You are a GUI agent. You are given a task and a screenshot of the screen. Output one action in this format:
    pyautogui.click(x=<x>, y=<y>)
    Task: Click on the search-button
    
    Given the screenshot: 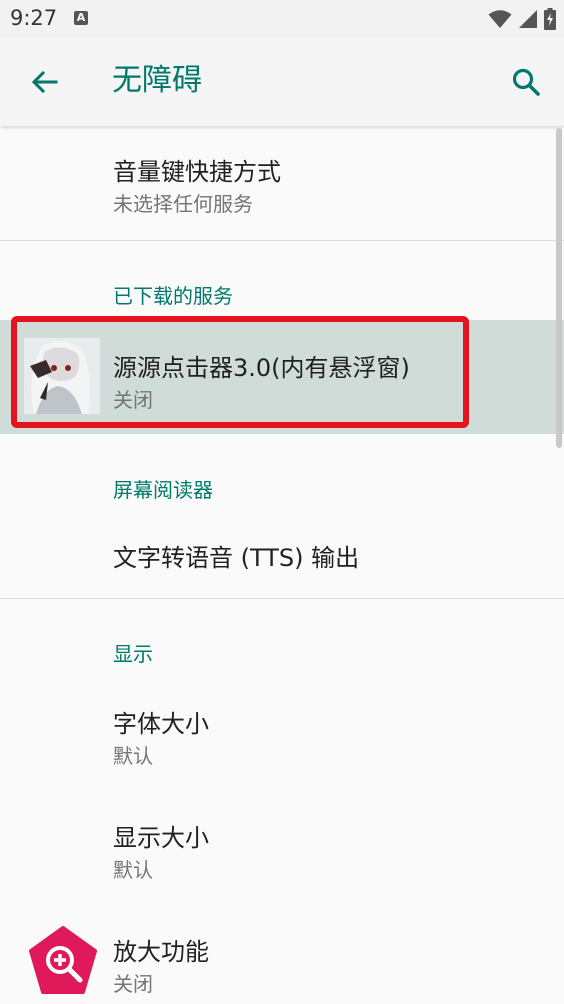 What is the action you would take?
    pyautogui.click(x=526, y=82)
    